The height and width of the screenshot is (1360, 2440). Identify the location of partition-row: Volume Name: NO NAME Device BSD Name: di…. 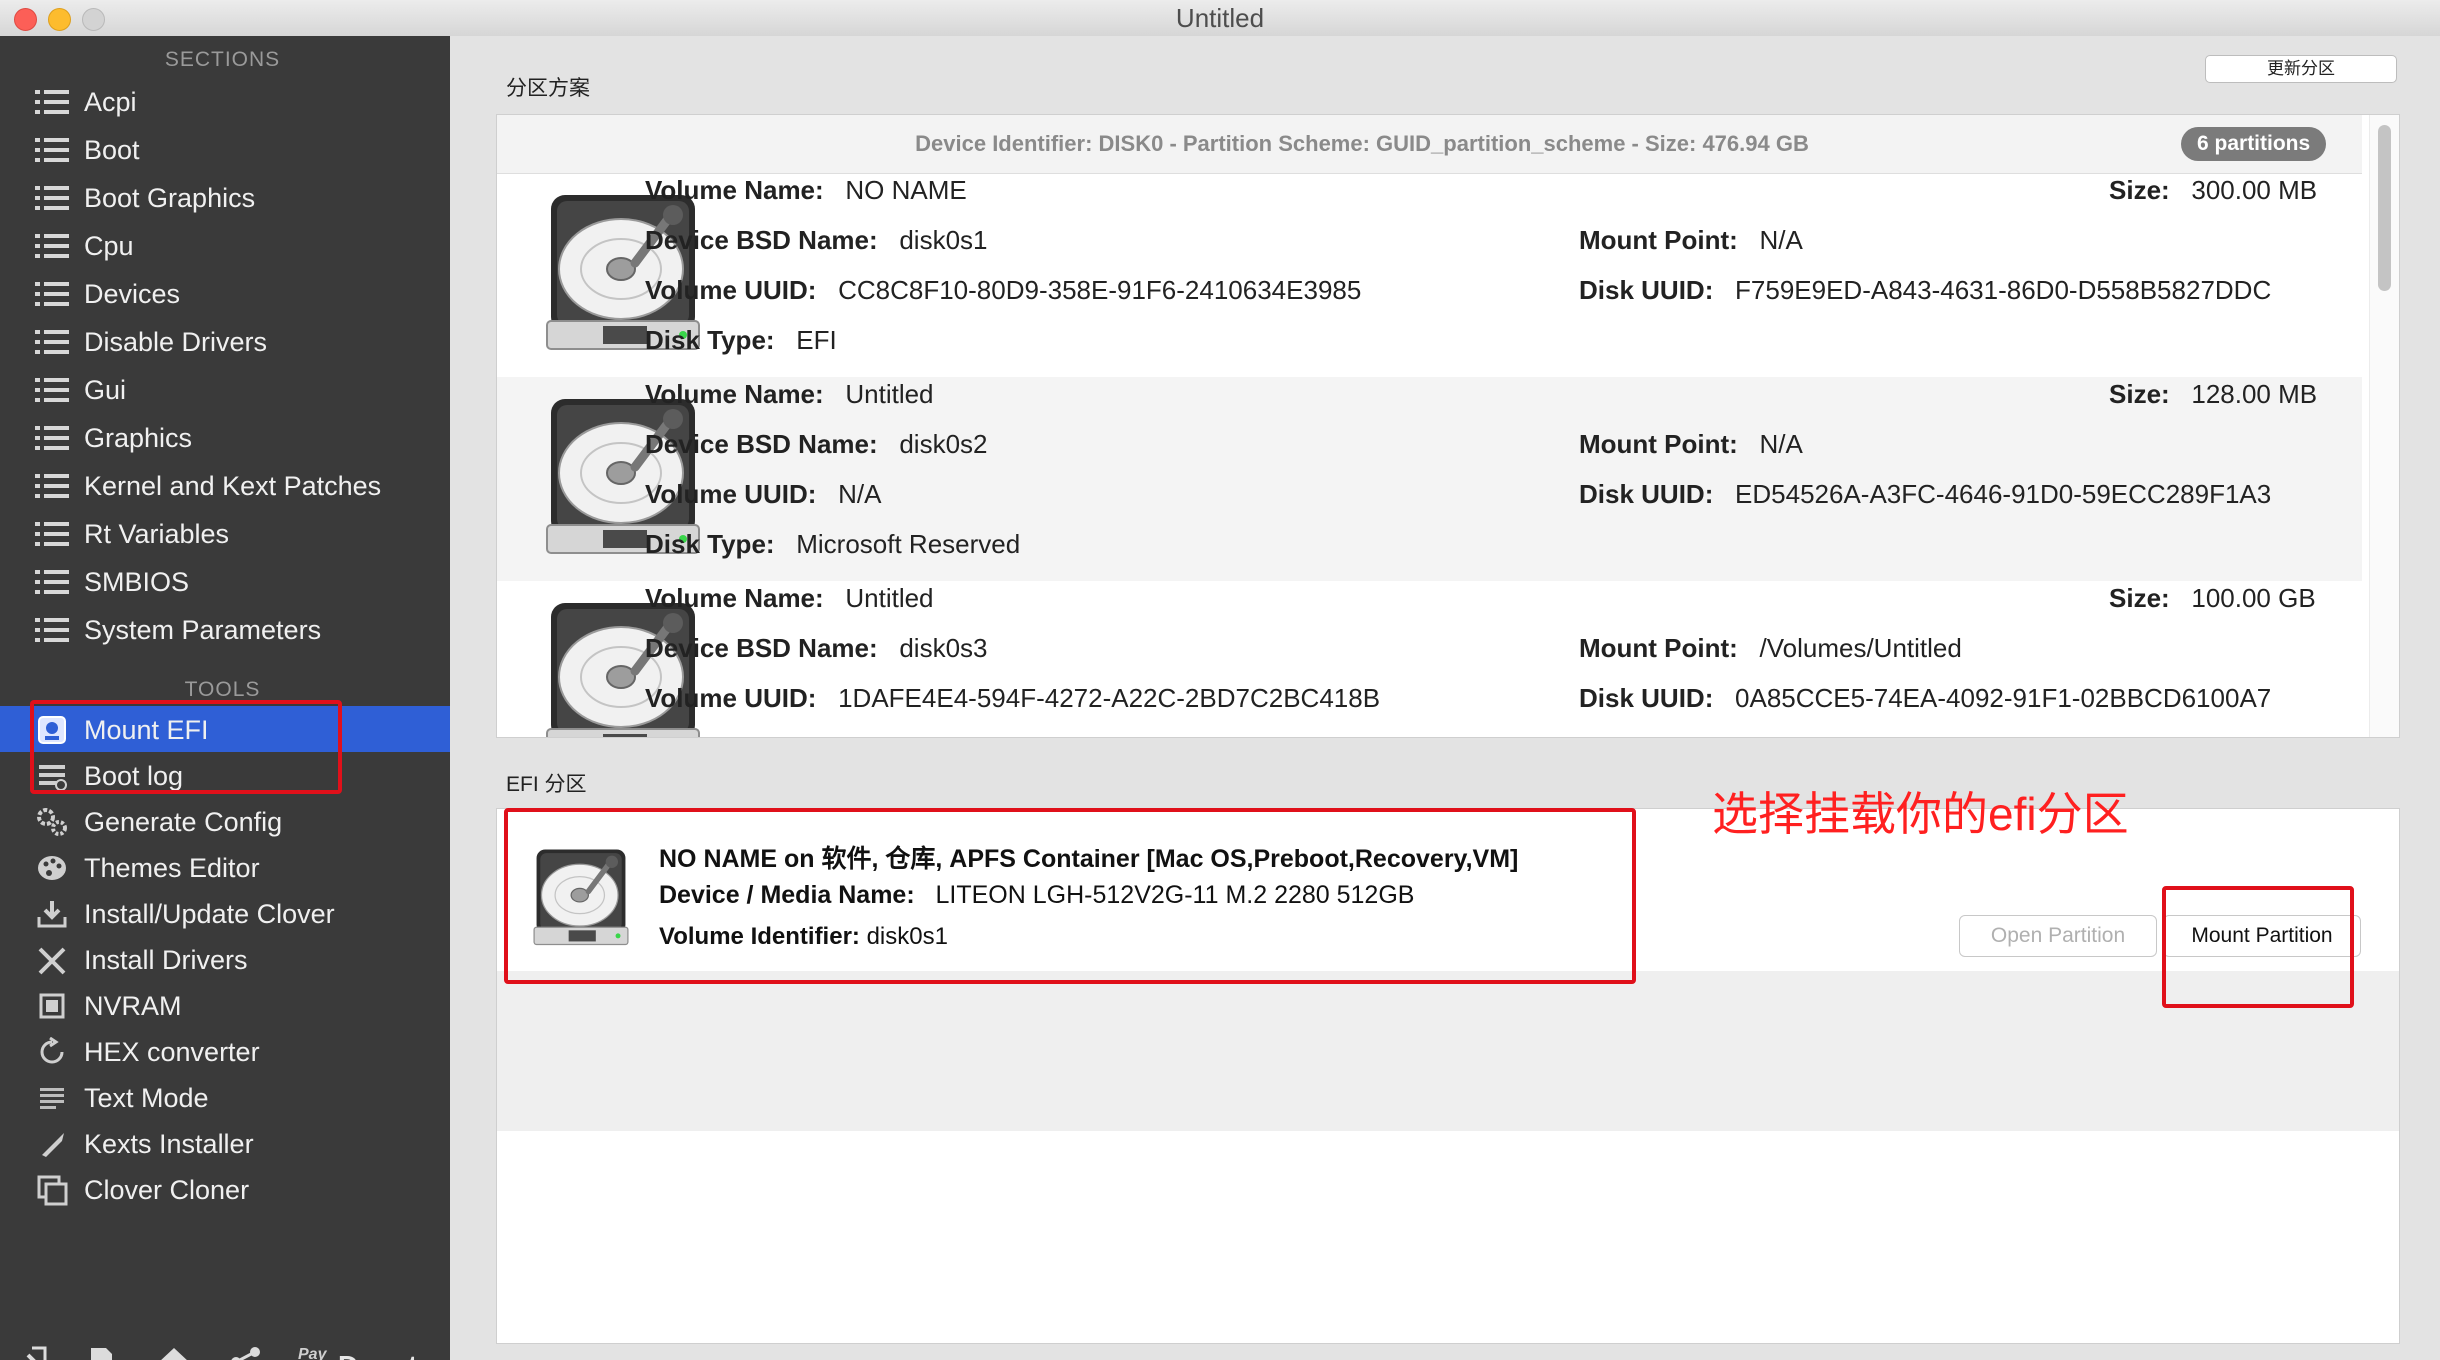
(1429, 275).